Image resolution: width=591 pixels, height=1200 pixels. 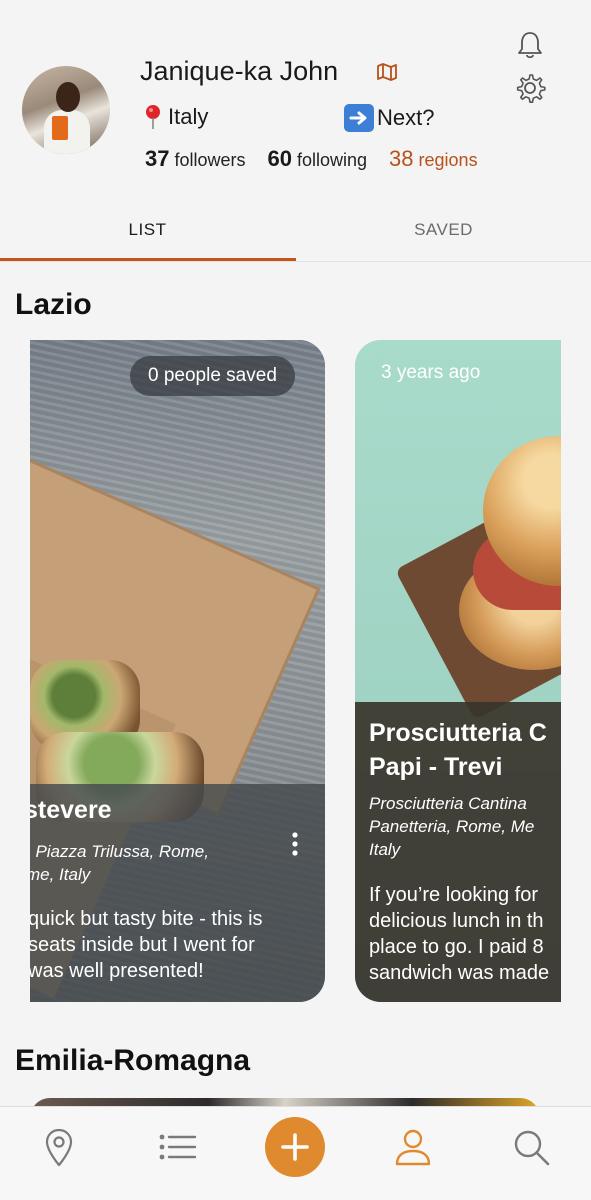 I want to click on more-options-icon, so click(x=295, y=845).